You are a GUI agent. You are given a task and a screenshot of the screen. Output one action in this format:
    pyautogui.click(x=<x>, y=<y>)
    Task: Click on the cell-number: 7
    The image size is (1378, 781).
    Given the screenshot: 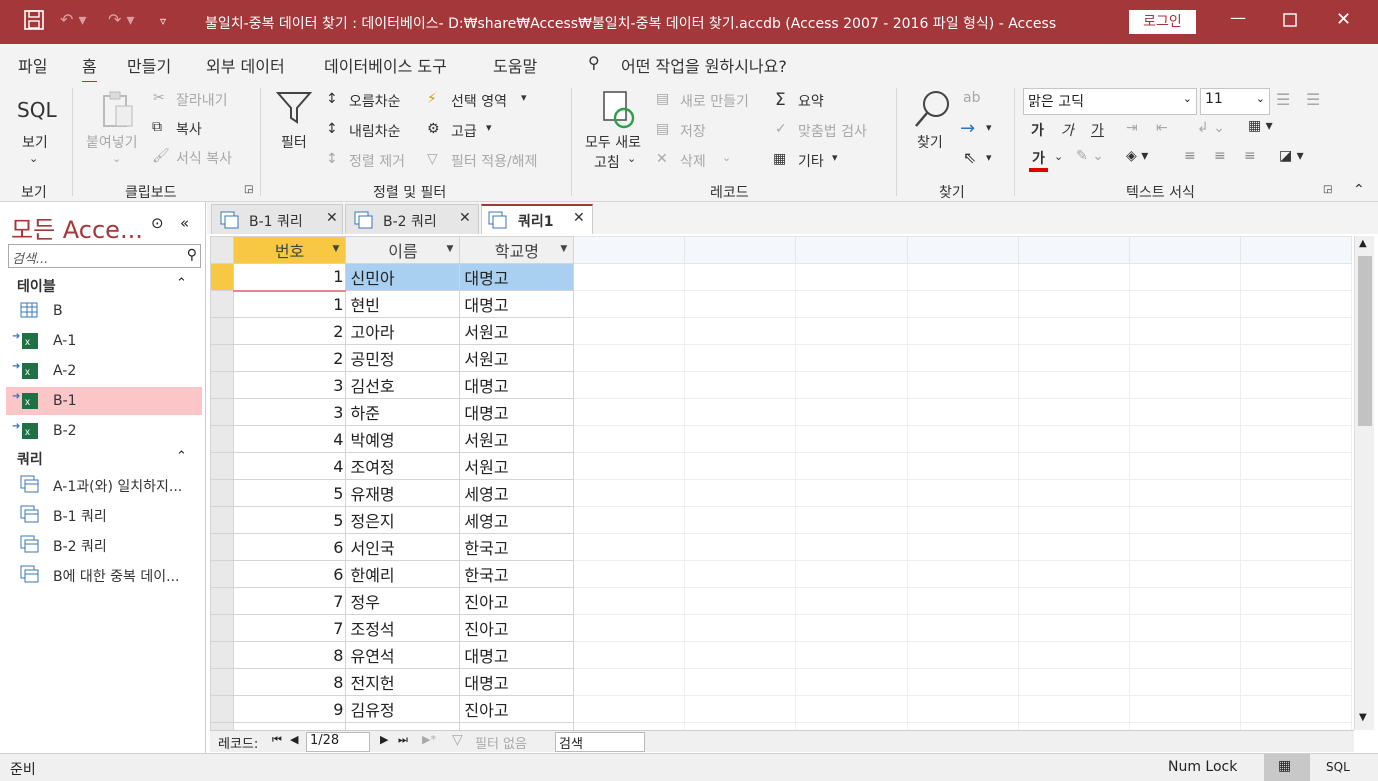 What is the action you would take?
    pyautogui.click(x=289, y=601)
    